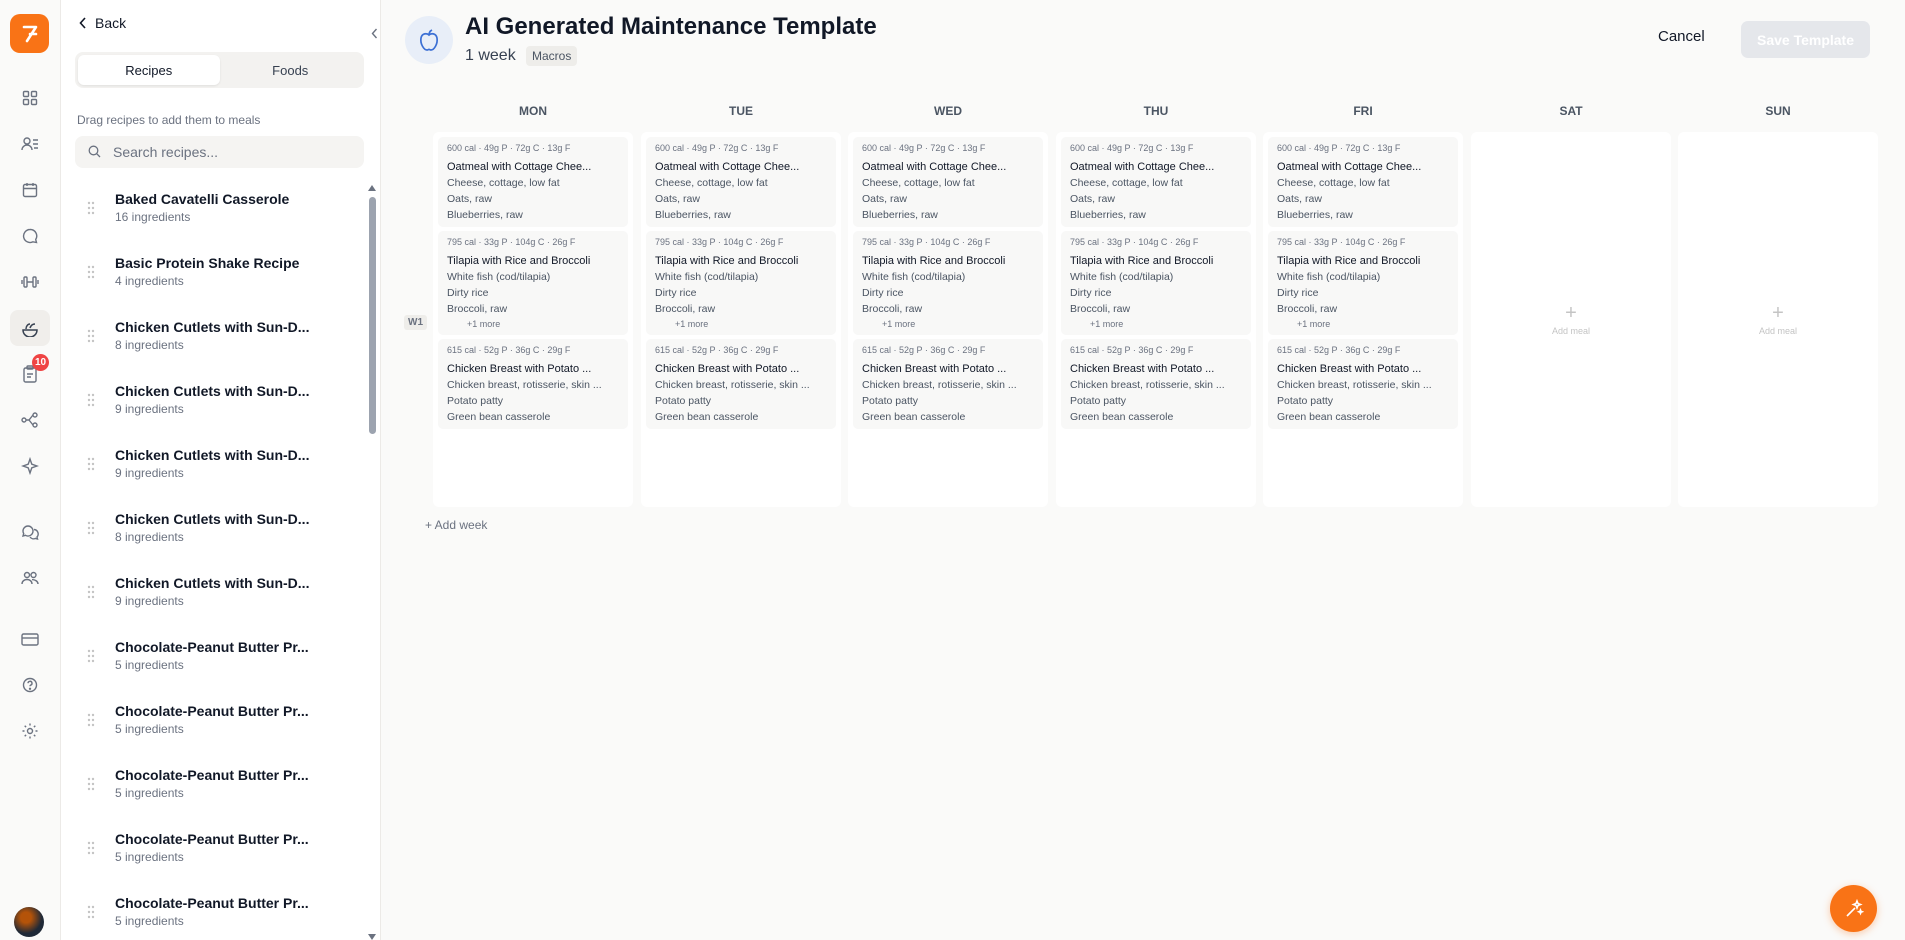 Image resolution: width=1905 pixels, height=940 pixels. I want to click on chat-icon, so click(30, 236).